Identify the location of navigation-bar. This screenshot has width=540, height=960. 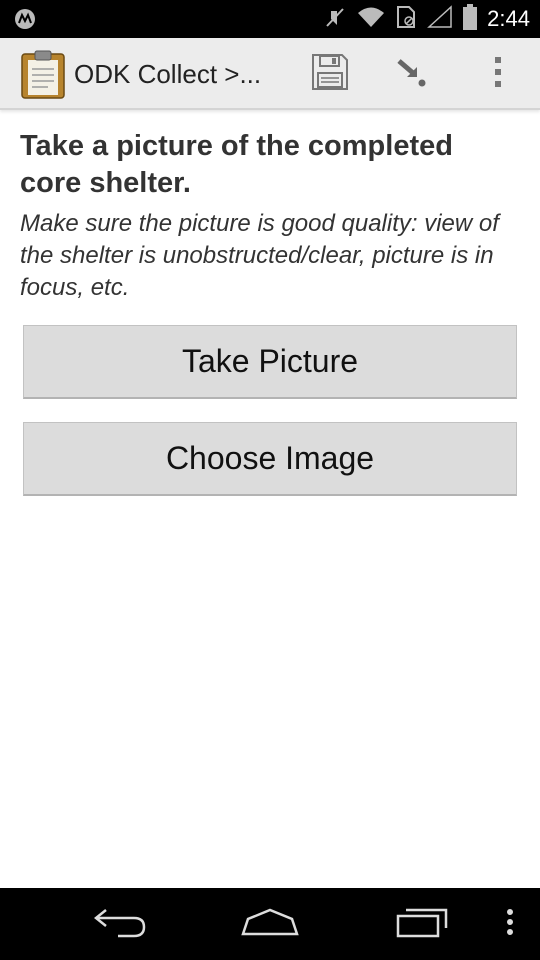
(270, 924).